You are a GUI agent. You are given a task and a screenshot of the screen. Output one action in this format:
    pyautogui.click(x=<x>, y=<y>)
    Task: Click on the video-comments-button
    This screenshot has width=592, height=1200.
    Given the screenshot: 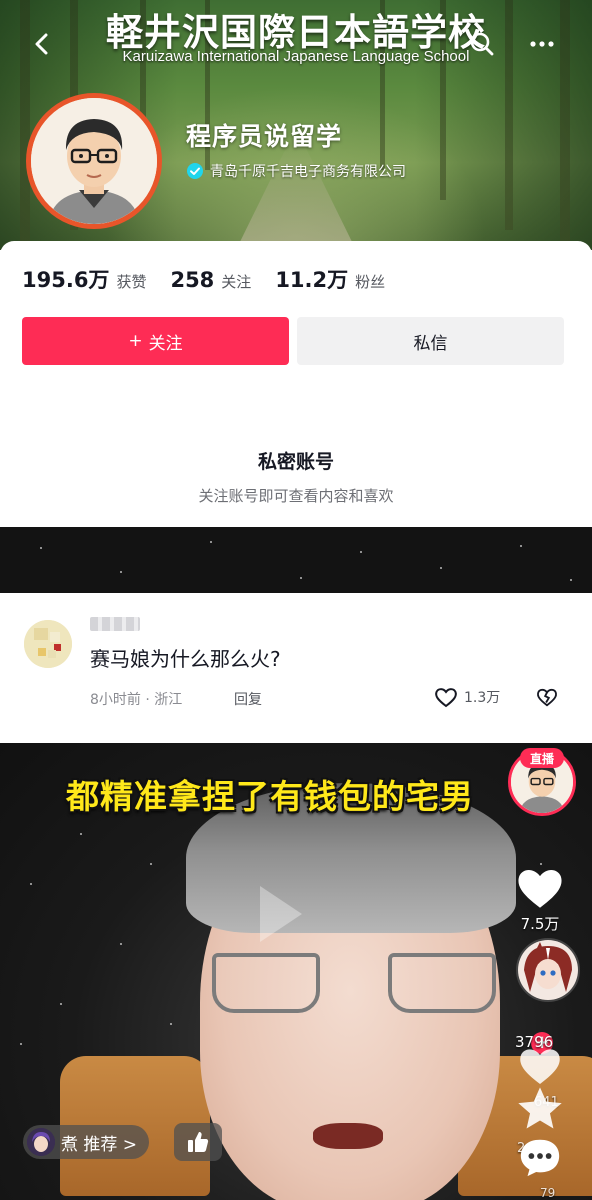 What is the action you would take?
    pyautogui.click(x=540, y=1157)
    